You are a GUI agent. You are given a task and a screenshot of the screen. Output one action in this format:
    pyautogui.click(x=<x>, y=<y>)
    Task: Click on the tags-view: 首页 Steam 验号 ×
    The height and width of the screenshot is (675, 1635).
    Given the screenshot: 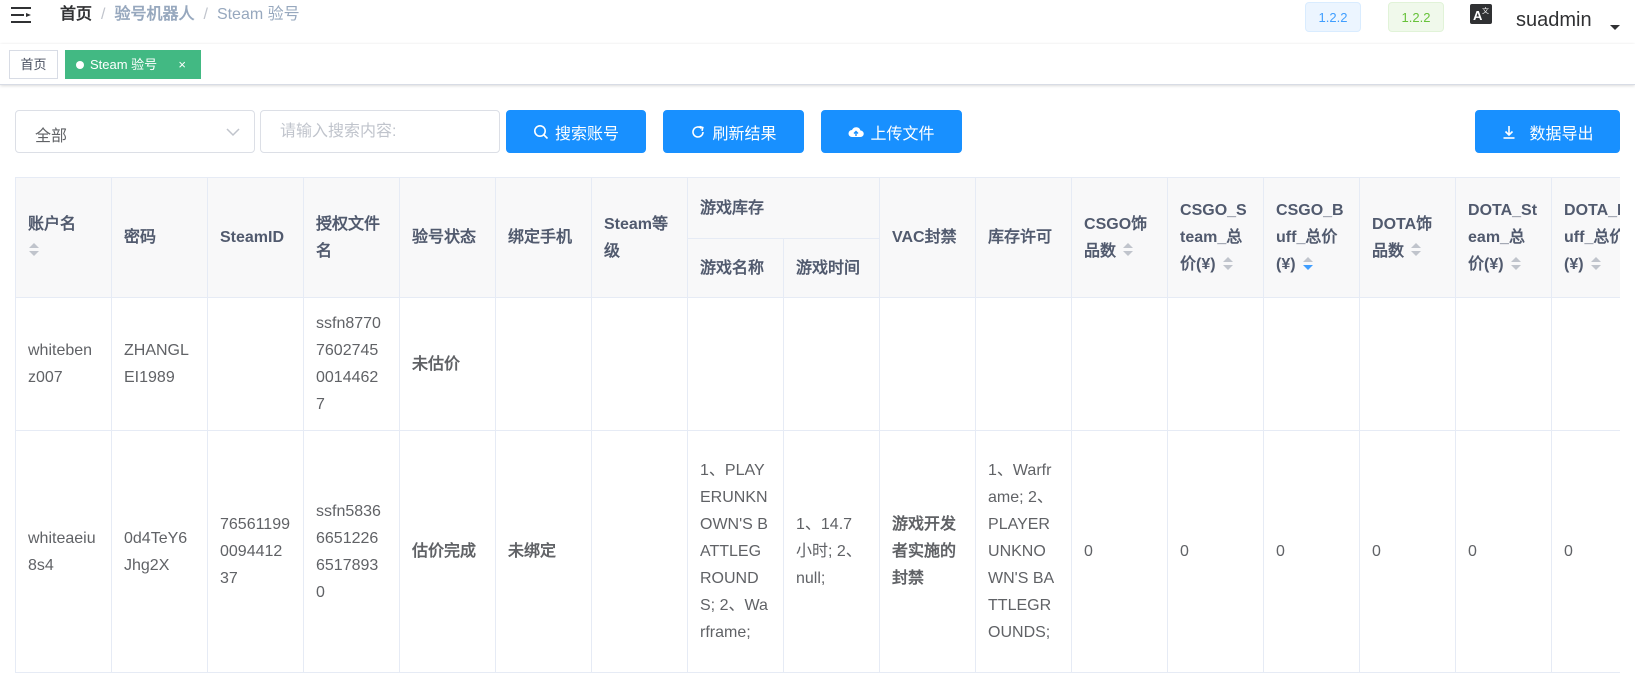 What is the action you would take?
    pyautogui.click(x=817, y=64)
    